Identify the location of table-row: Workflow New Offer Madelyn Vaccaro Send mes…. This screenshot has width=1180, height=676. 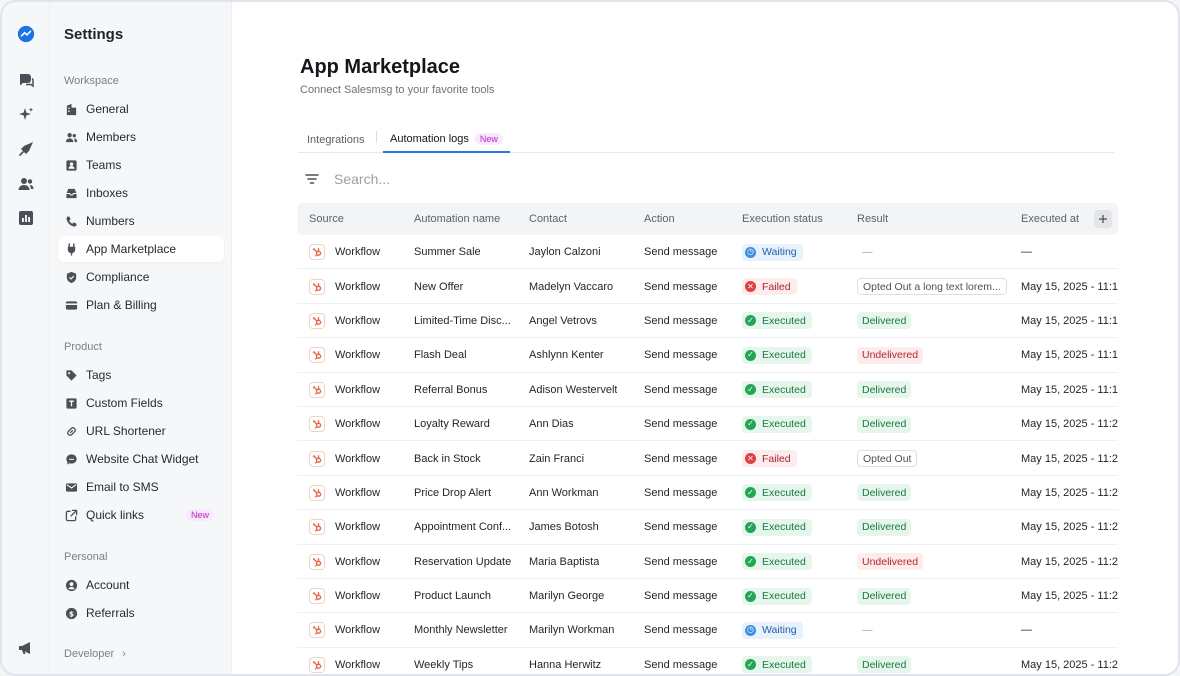
(707, 286).